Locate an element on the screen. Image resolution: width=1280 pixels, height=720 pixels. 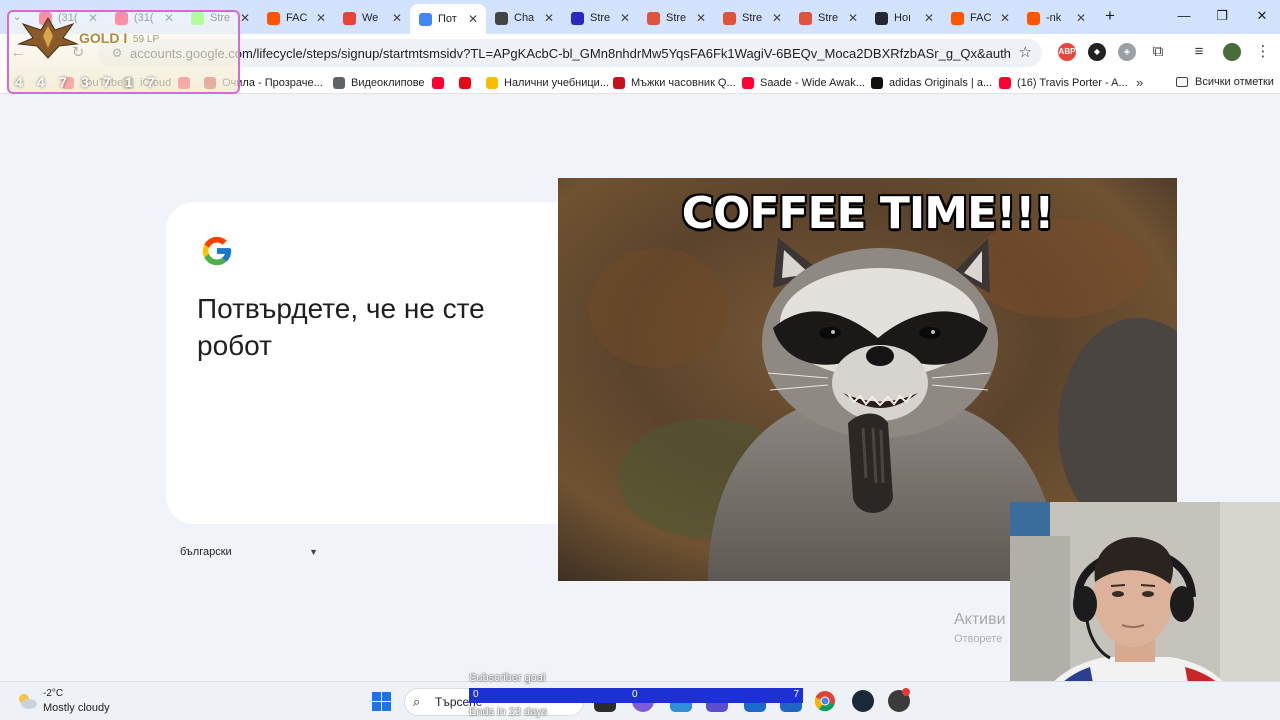
chrome-icon is located at coordinates (825, 701).